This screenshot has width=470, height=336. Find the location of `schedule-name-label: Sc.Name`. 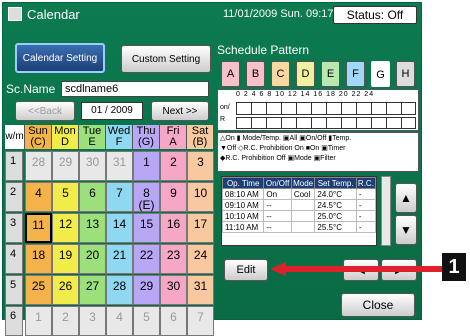

schedule-name-label: Sc.Name is located at coordinates (31, 89).